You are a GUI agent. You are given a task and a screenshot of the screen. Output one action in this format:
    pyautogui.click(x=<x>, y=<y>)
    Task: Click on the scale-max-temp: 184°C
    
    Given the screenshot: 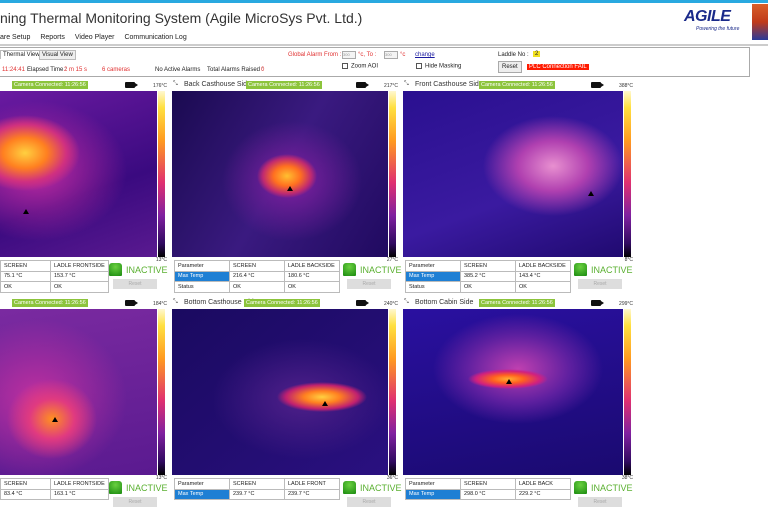 What is the action you would take?
    pyautogui.click(x=160, y=304)
    